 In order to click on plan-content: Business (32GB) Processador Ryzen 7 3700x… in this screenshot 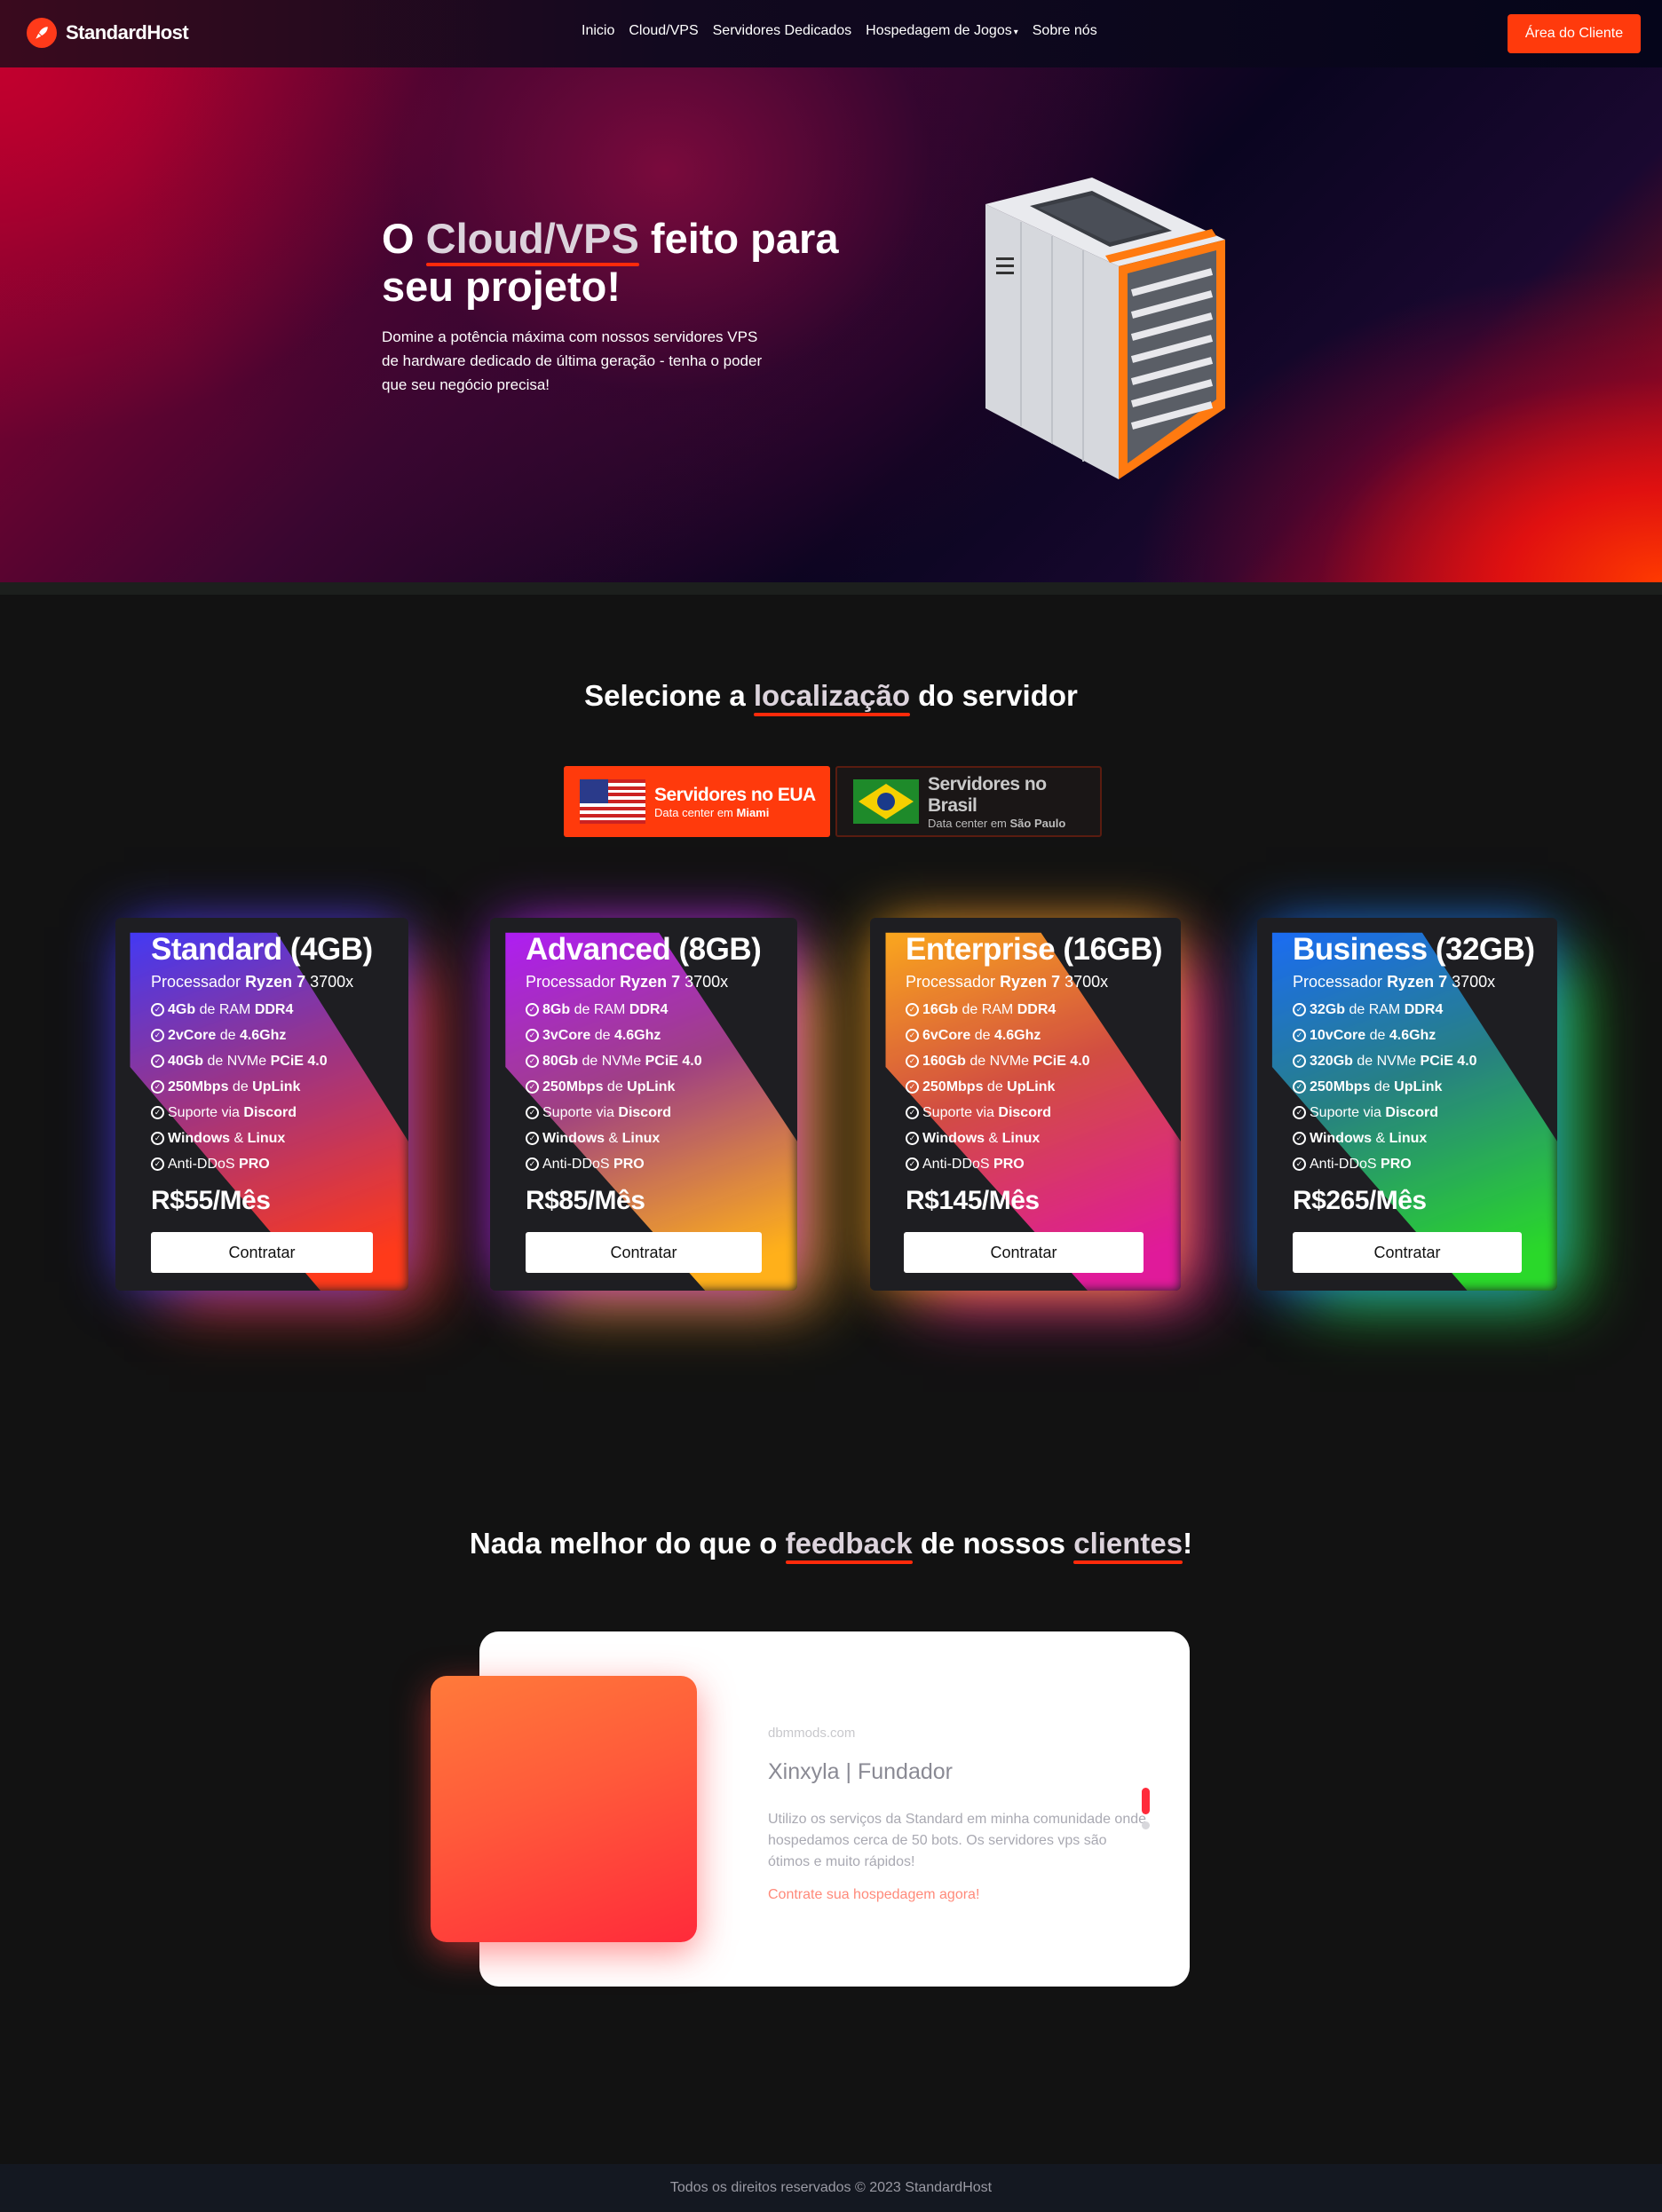, I will do `click(1414, 1074)`.